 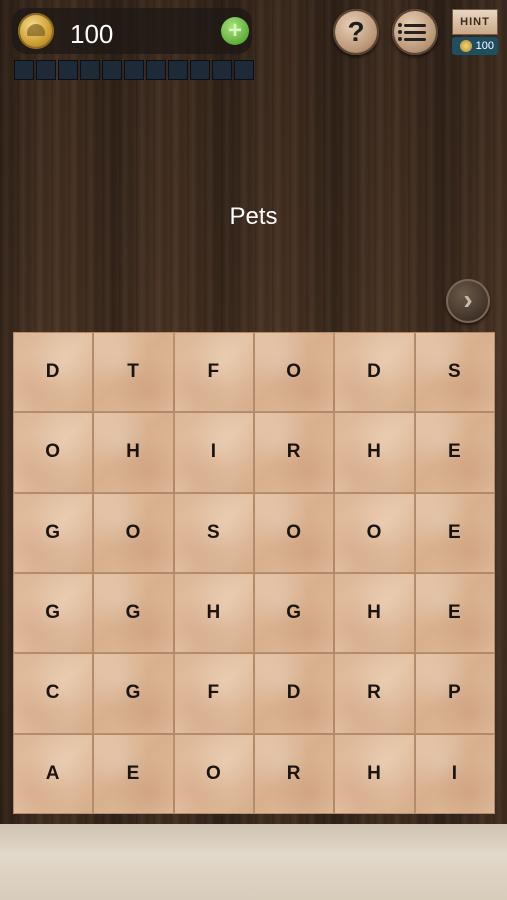 I want to click on hint-cost: 100, so click(x=475, y=46).